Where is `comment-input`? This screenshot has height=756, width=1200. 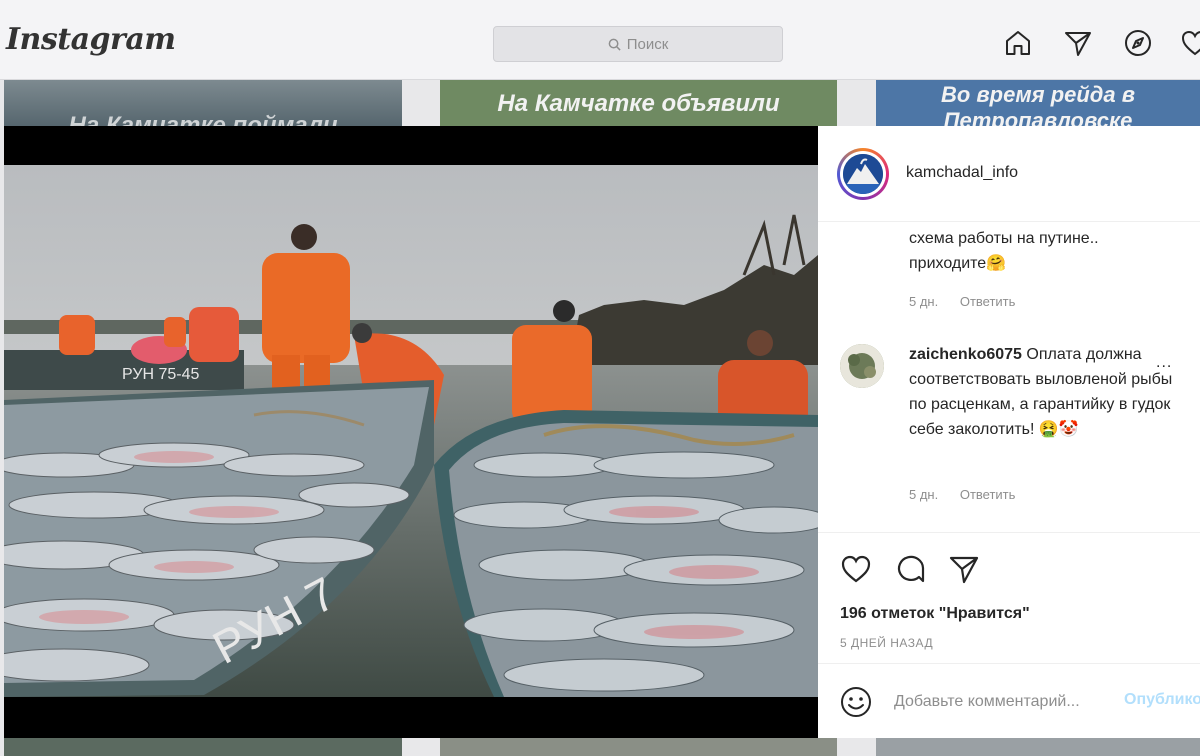 comment-input is located at coordinates (1007, 702).